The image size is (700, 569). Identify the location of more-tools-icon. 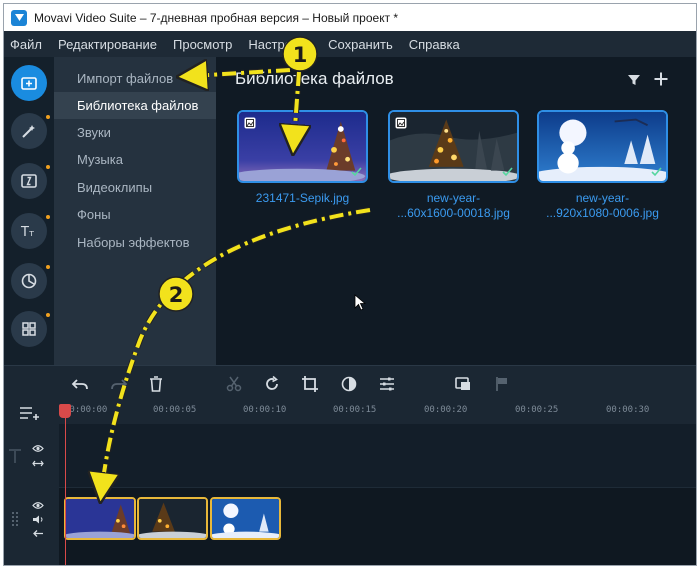
(29, 329).